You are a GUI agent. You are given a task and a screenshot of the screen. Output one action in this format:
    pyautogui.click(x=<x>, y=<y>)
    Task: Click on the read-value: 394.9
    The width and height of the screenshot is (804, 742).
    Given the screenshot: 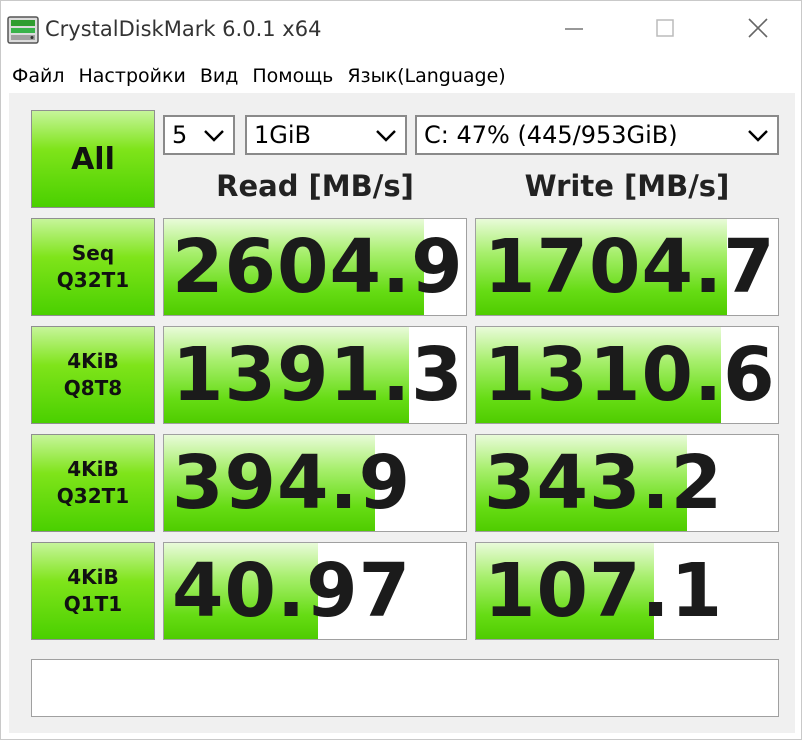 What is the action you would take?
    pyautogui.click(x=292, y=483)
    